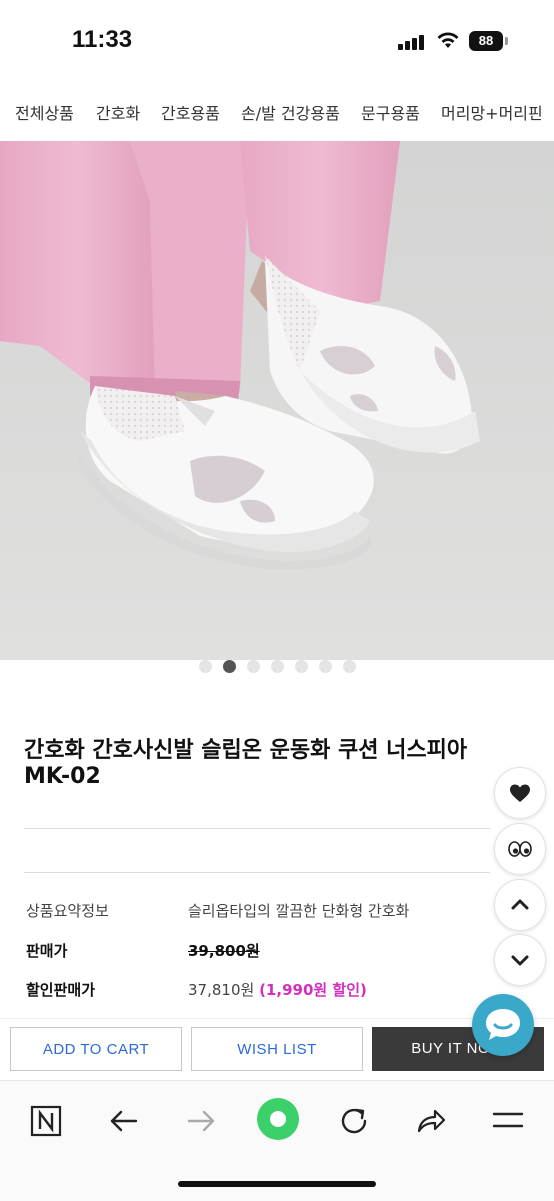 The image size is (554, 1201). I want to click on category-stationery: 문구용품, so click(390, 112).